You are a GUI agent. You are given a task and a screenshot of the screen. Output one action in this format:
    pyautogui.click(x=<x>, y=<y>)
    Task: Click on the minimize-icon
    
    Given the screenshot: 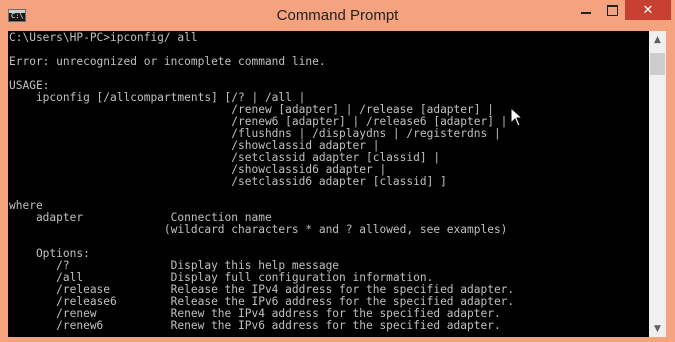 What is the action you would take?
    pyautogui.click(x=586, y=13)
    